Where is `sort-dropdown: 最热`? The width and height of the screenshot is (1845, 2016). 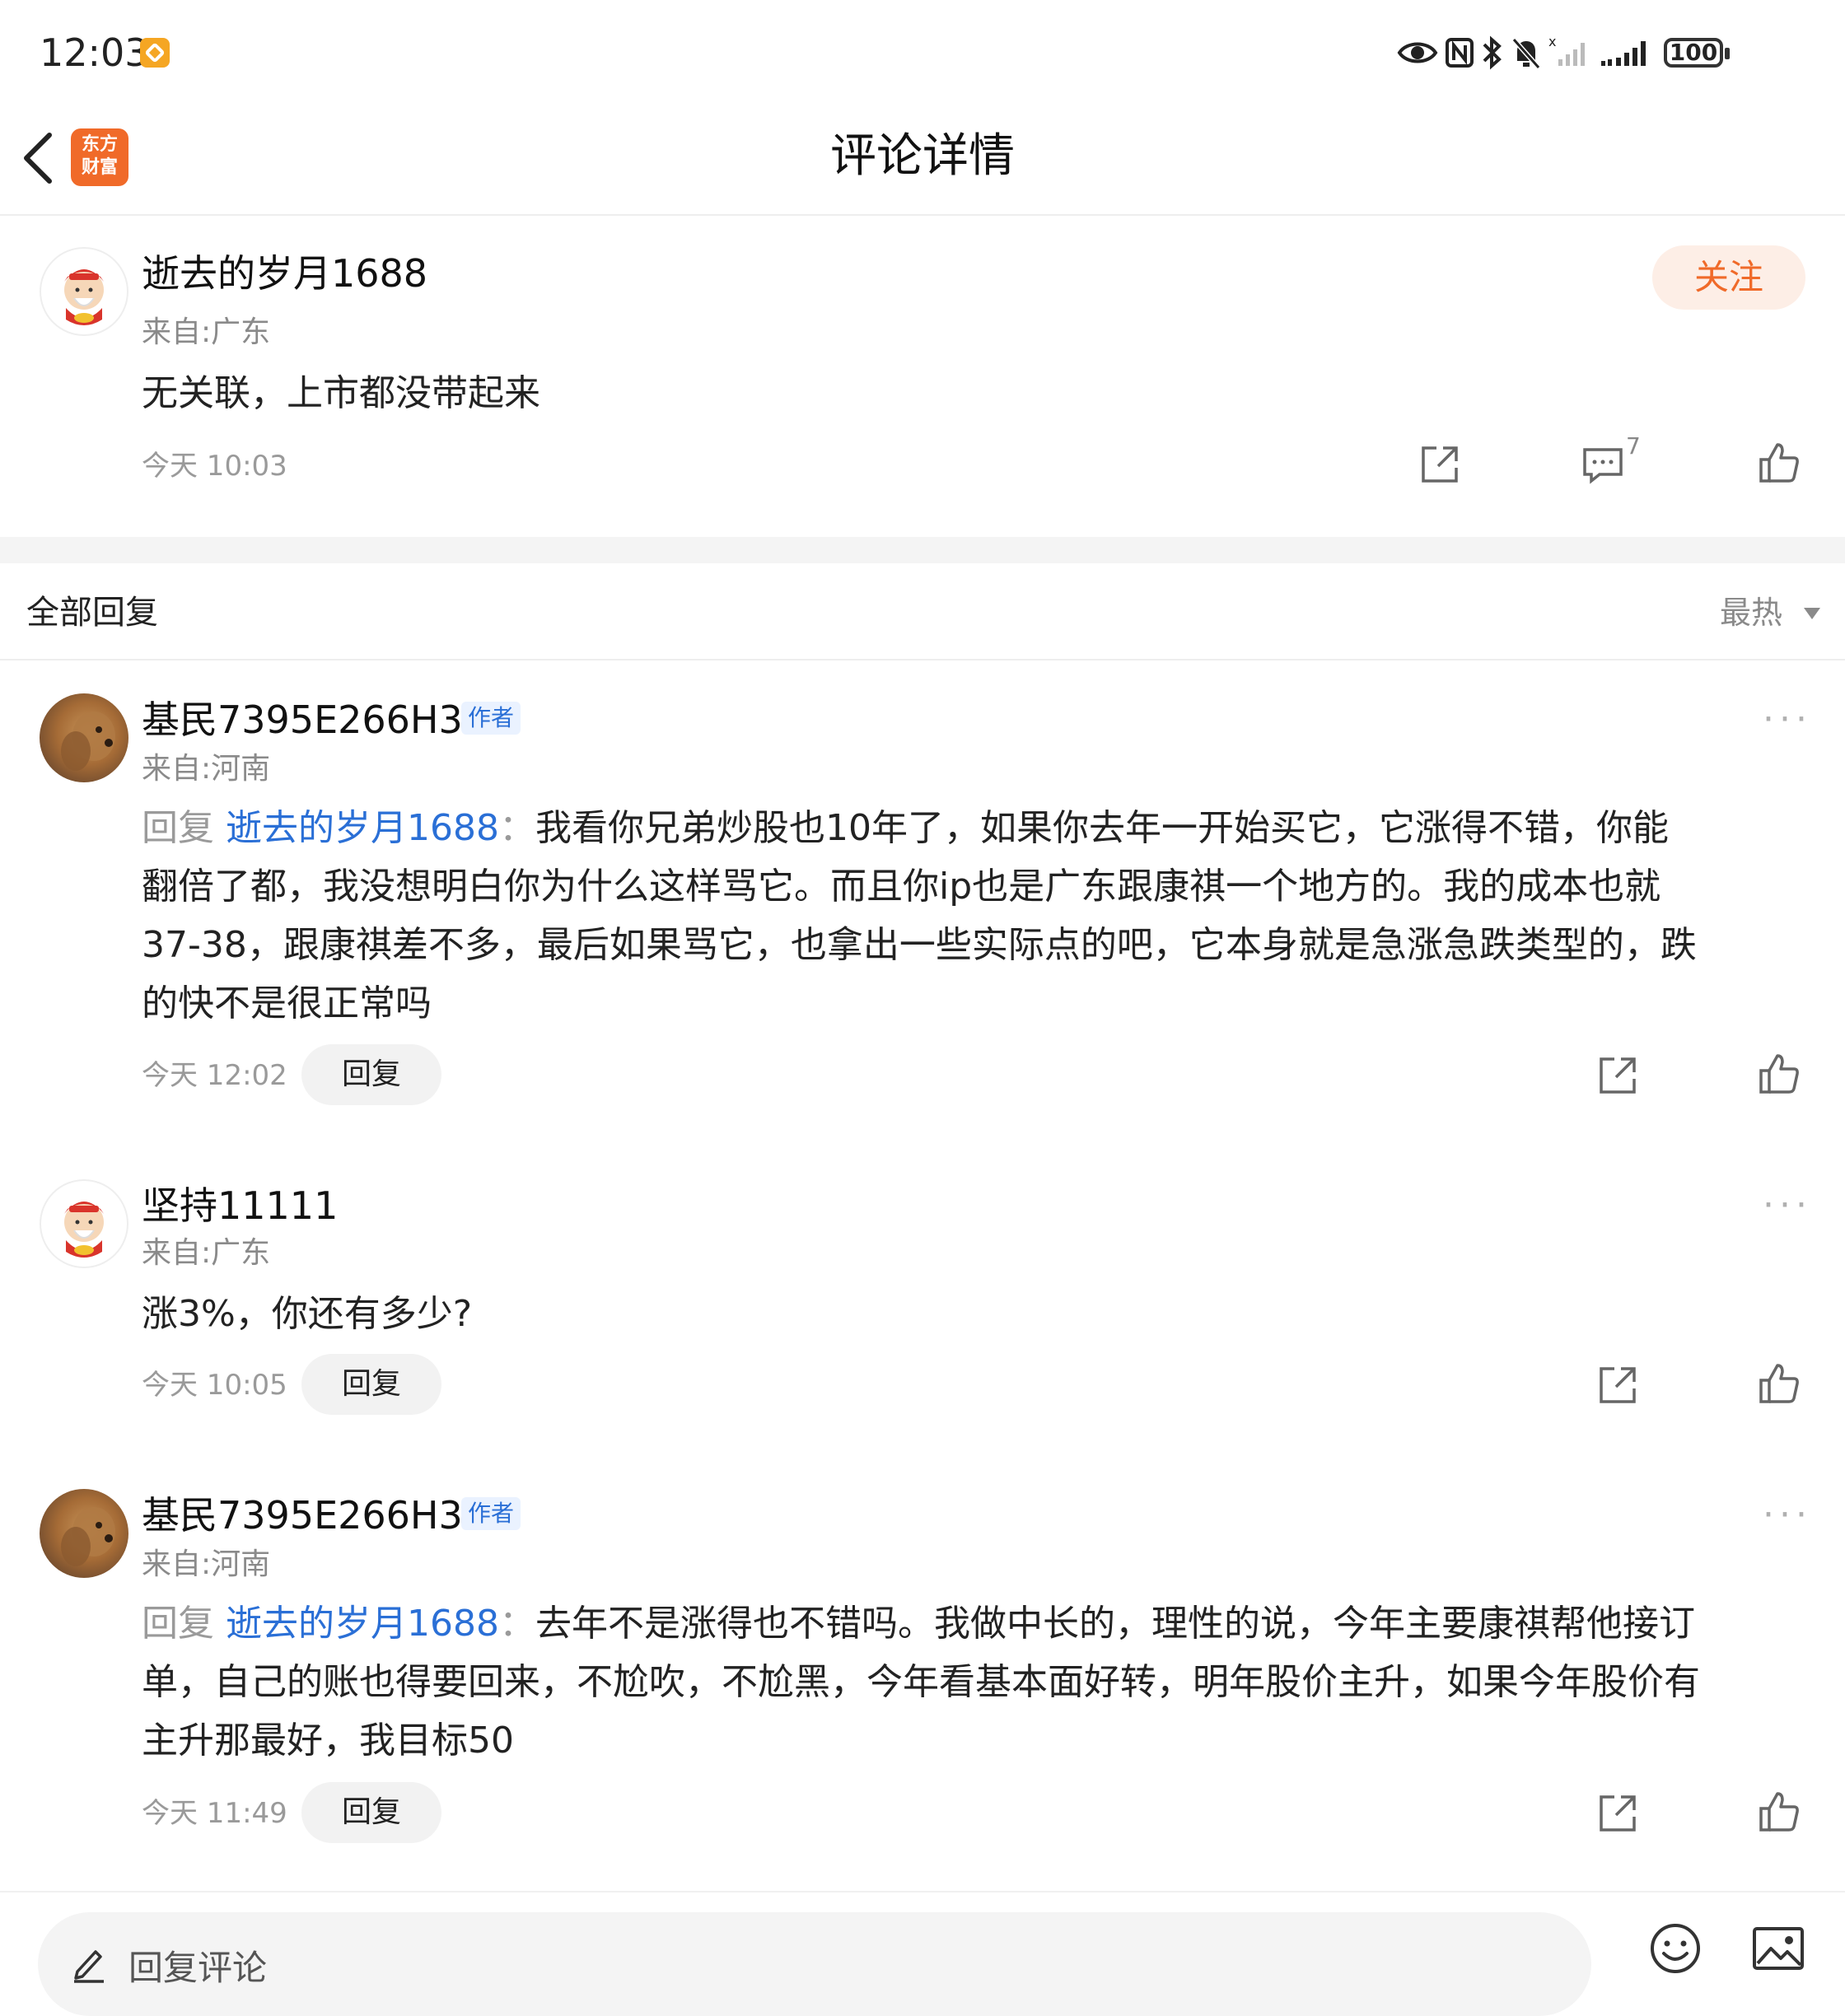 sort-dropdown: 最热 is located at coordinates (1751, 613).